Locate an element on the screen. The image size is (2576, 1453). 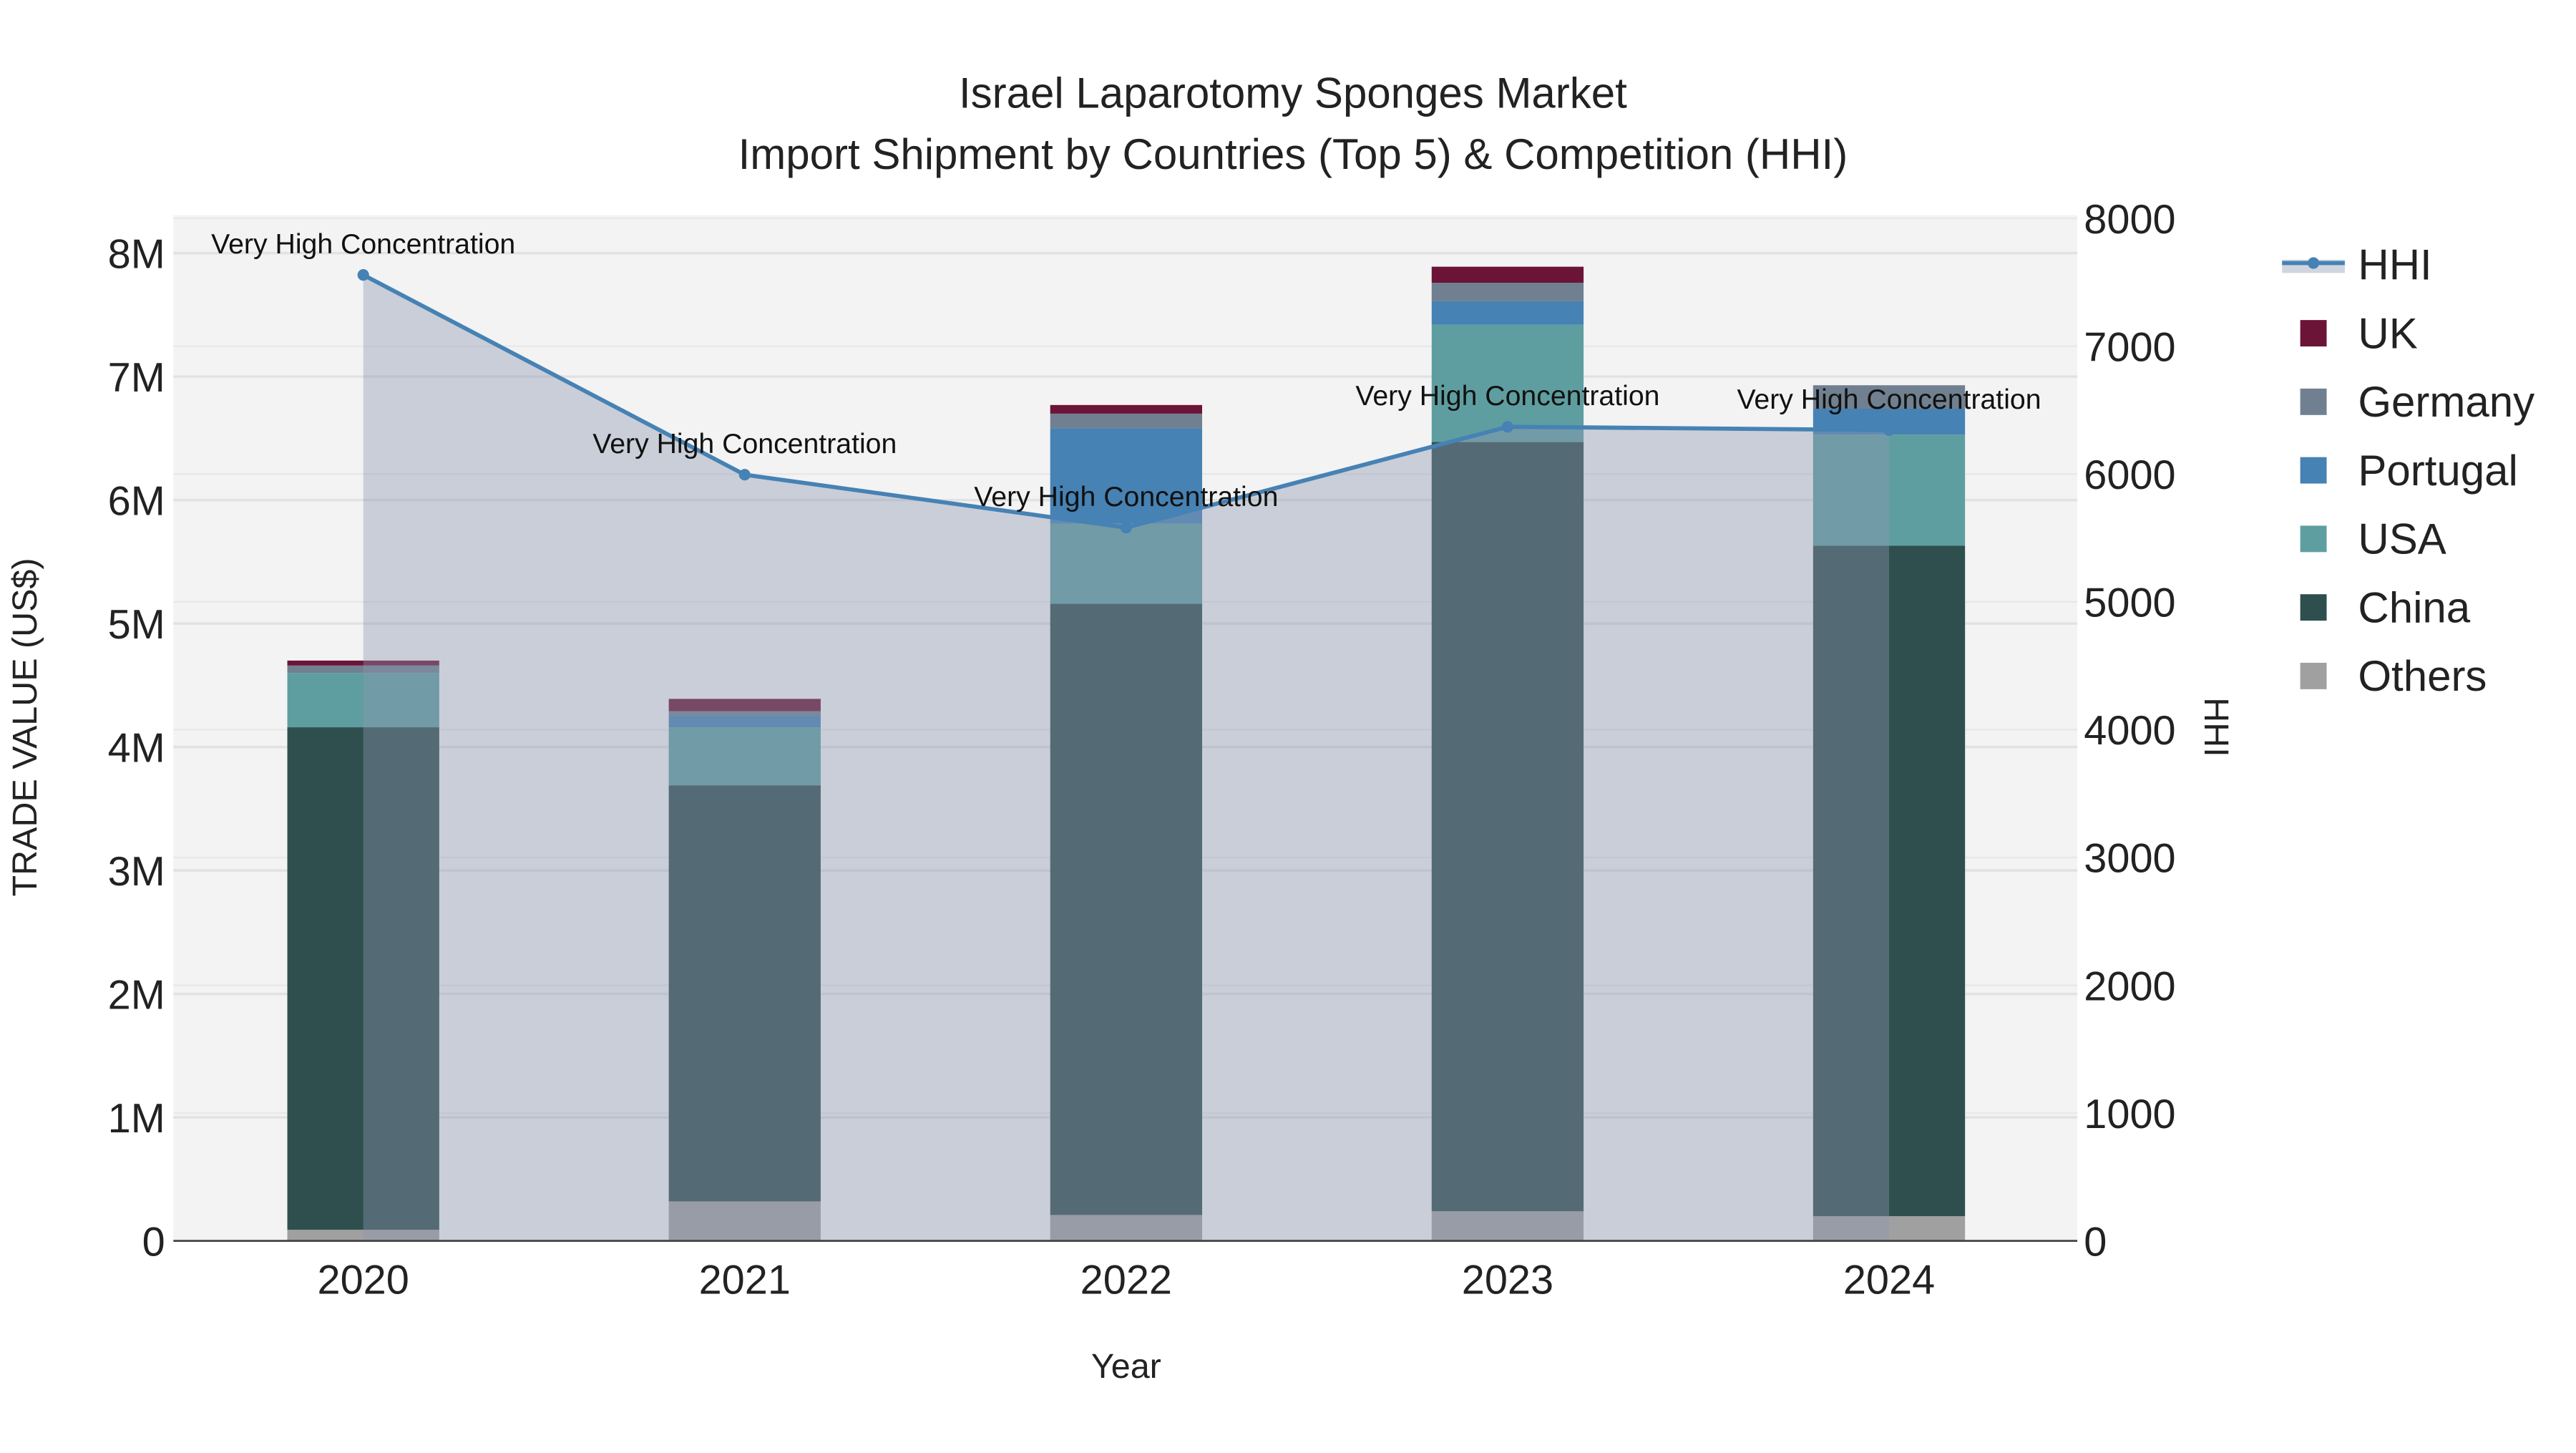
bar-portugal-2023 is located at coordinates (1507, 313).